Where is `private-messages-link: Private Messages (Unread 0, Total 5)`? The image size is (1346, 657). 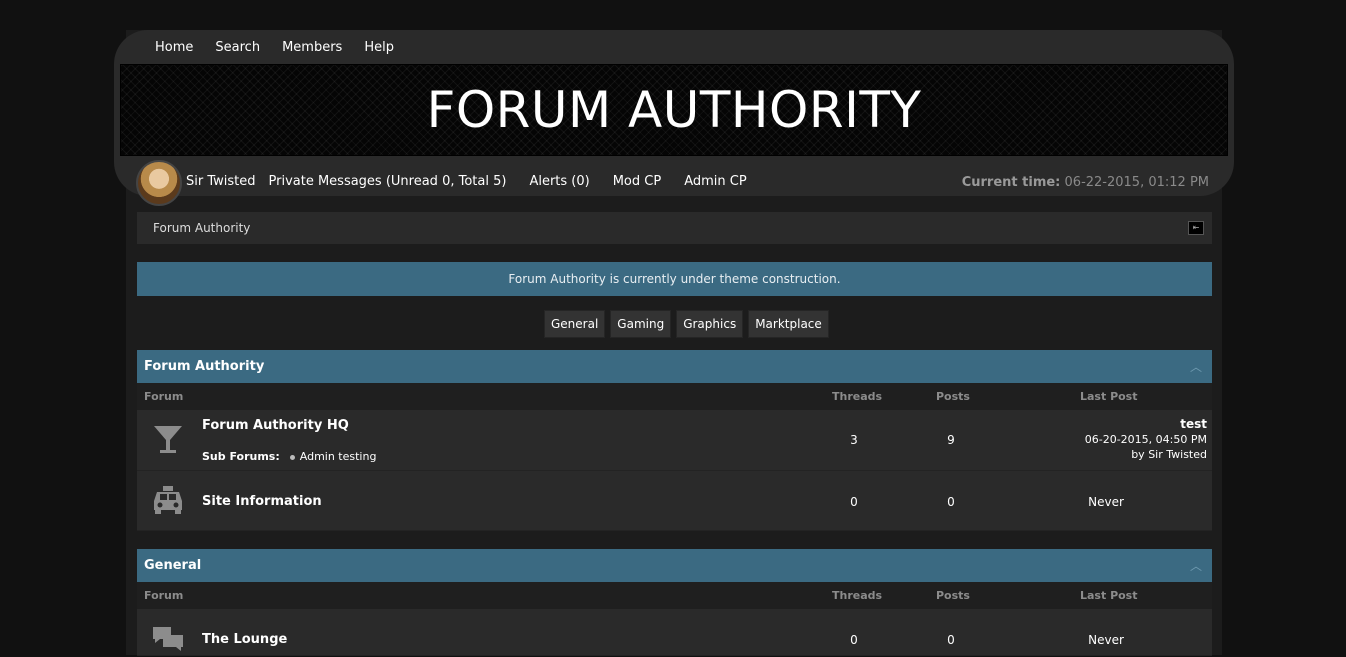 private-messages-link: Private Messages (Unread 0, Total 5) is located at coordinates (388, 181).